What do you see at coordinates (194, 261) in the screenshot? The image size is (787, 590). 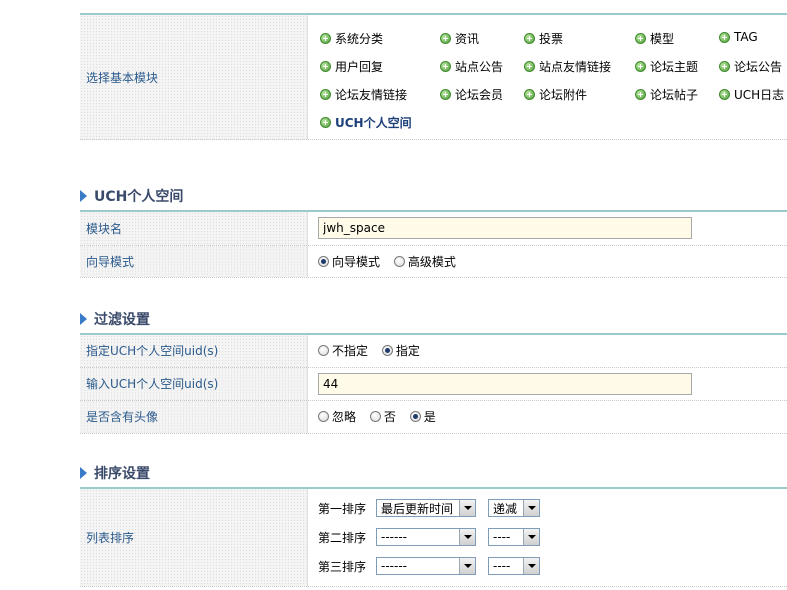 I see `wizard-mode-label: 向导模式` at bounding box center [194, 261].